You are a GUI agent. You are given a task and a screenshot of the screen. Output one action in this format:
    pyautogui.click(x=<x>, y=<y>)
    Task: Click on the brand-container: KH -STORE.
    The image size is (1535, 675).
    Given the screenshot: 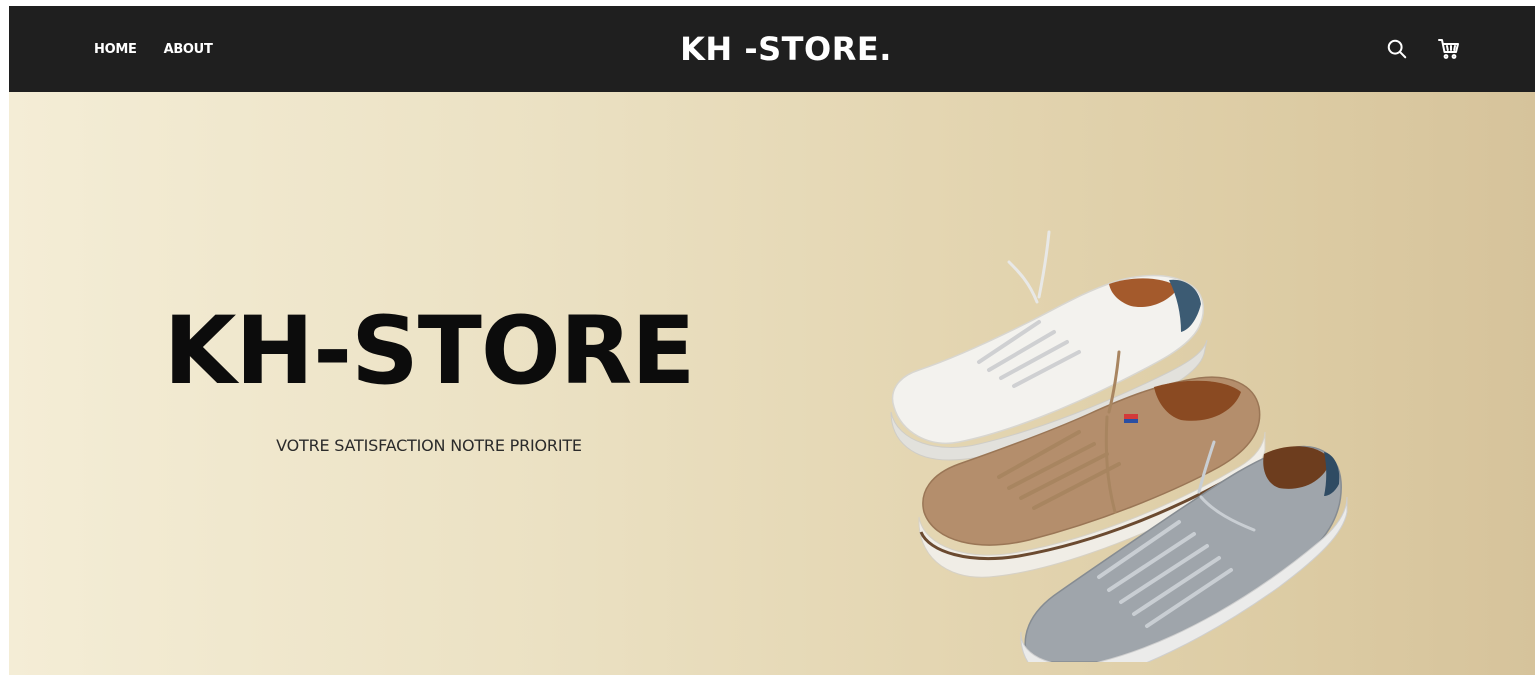 What is the action you would take?
    pyautogui.click(x=772, y=49)
    